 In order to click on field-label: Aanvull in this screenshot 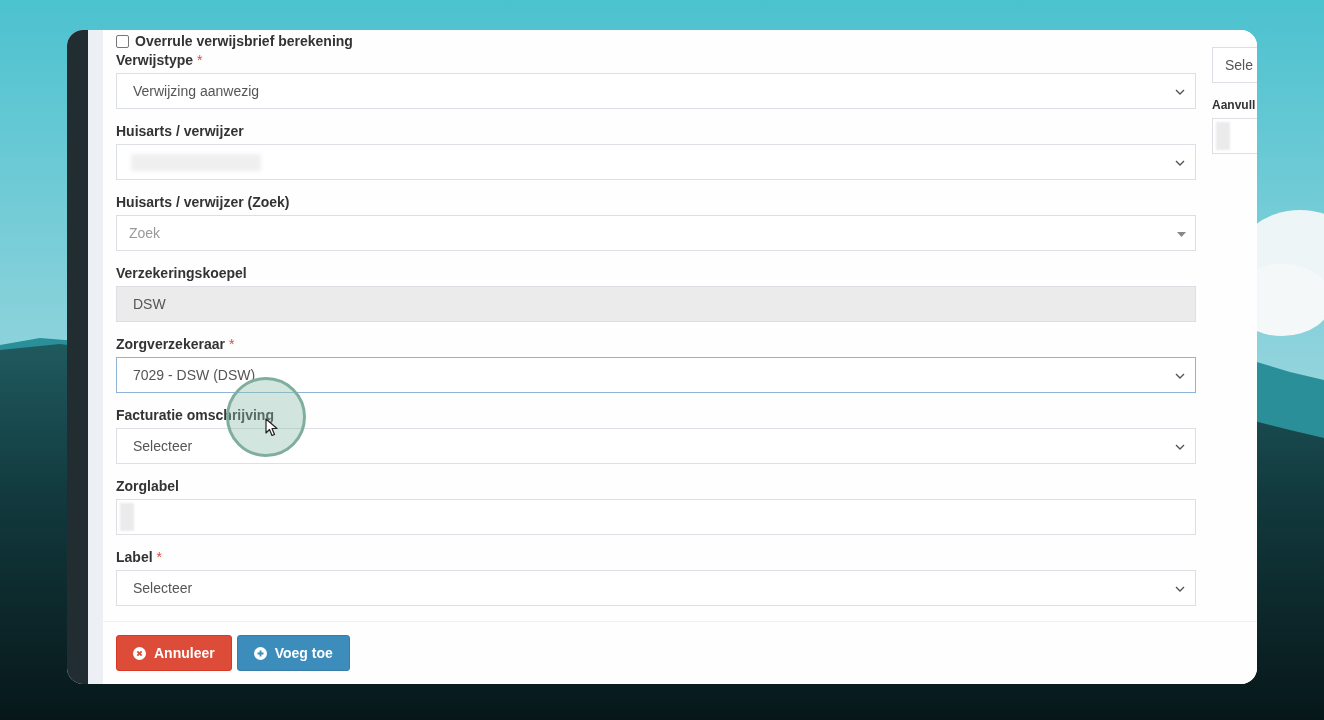, I will do `click(1234, 105)`.